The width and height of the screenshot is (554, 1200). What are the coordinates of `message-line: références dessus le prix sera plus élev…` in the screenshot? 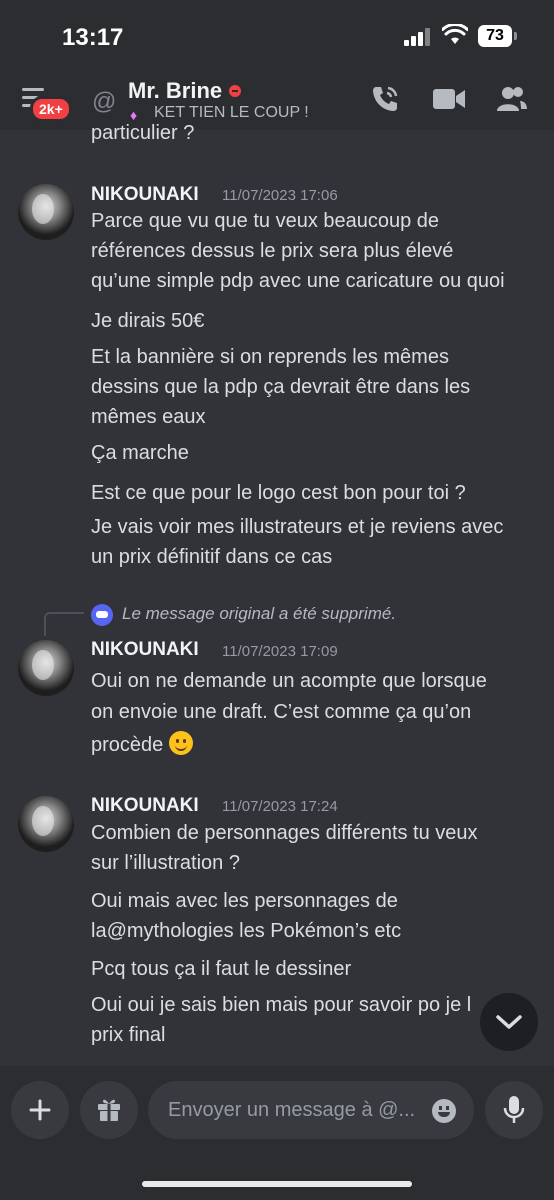 It's located at (272, 251).